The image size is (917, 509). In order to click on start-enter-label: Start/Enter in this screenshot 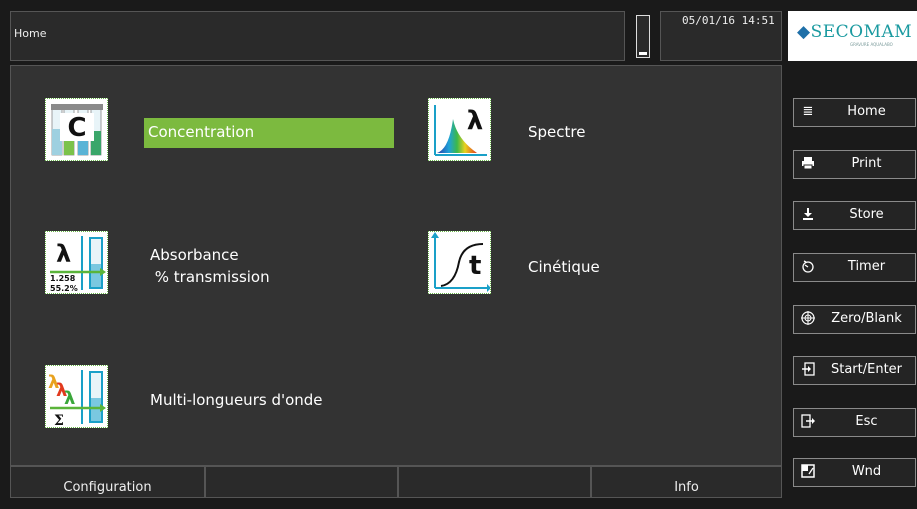, I will do `click(866, 369)`.